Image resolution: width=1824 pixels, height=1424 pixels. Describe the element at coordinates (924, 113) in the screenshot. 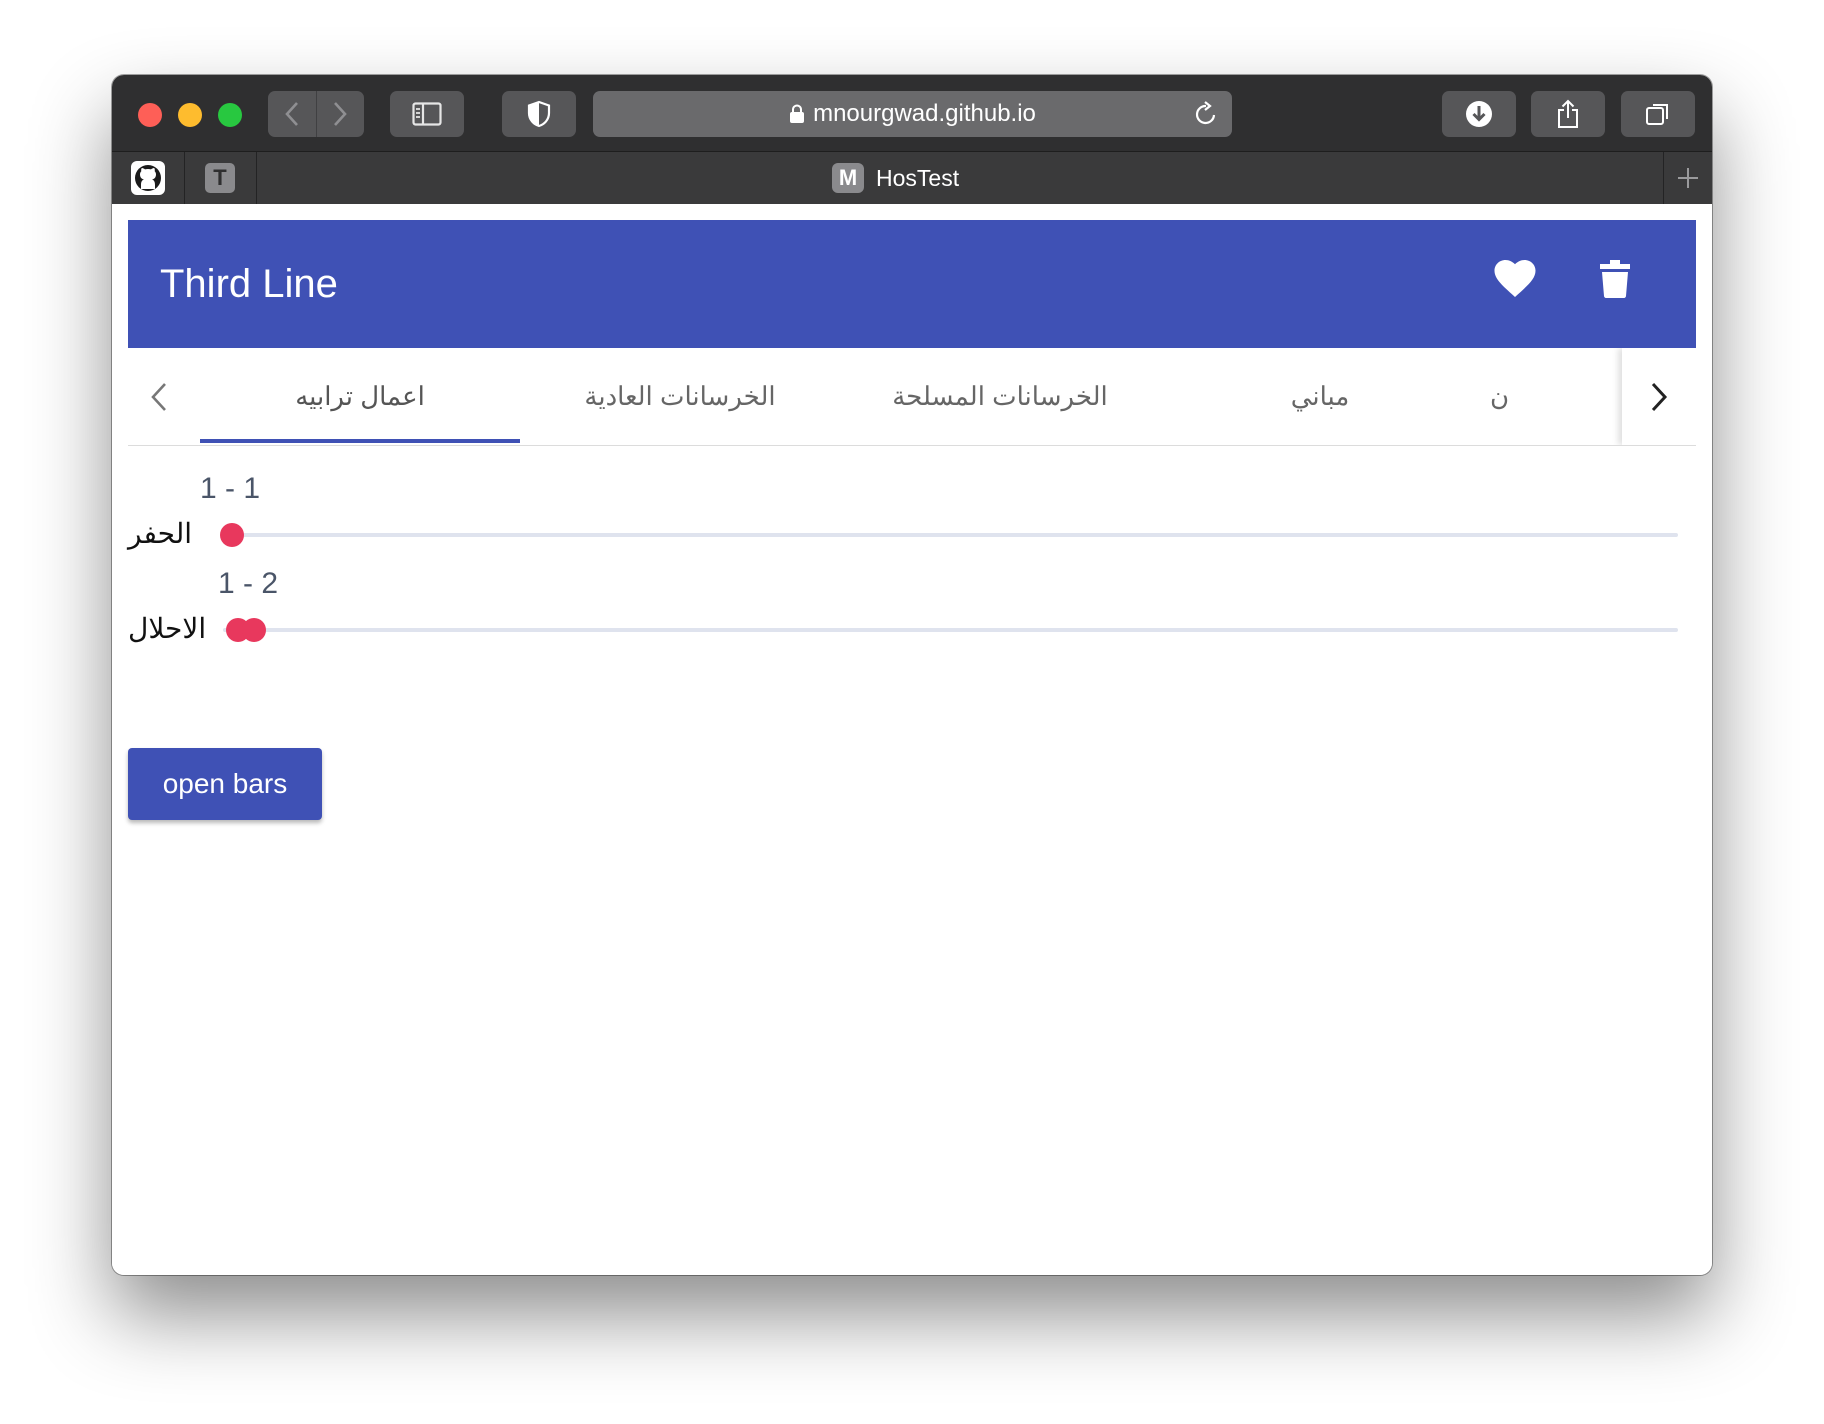

I see `url-text: mnourgwad.github.io` at that location.